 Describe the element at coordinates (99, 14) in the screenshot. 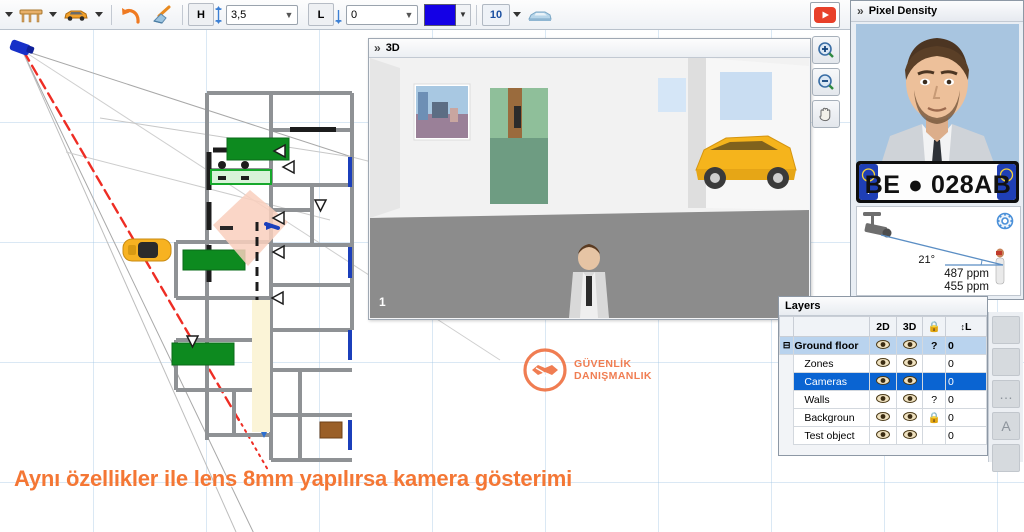

I see `car-dropdown-caret` at that location.